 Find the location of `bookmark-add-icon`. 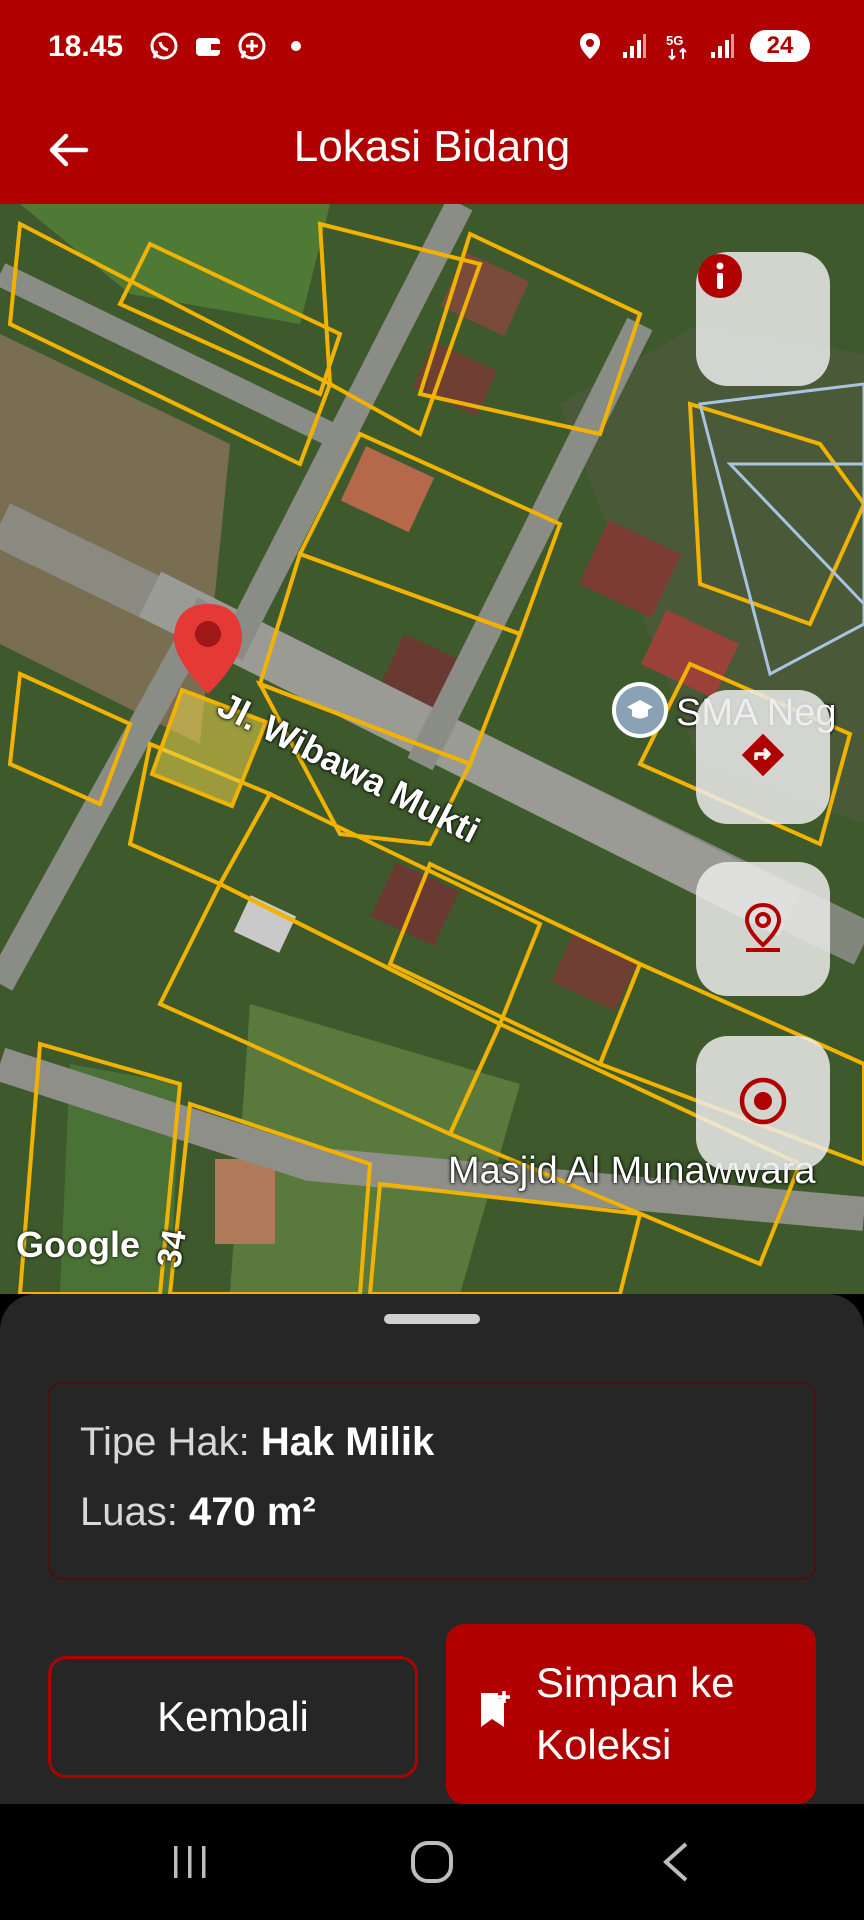

bookmark-add-icon is located at coordinates (495, 1714).